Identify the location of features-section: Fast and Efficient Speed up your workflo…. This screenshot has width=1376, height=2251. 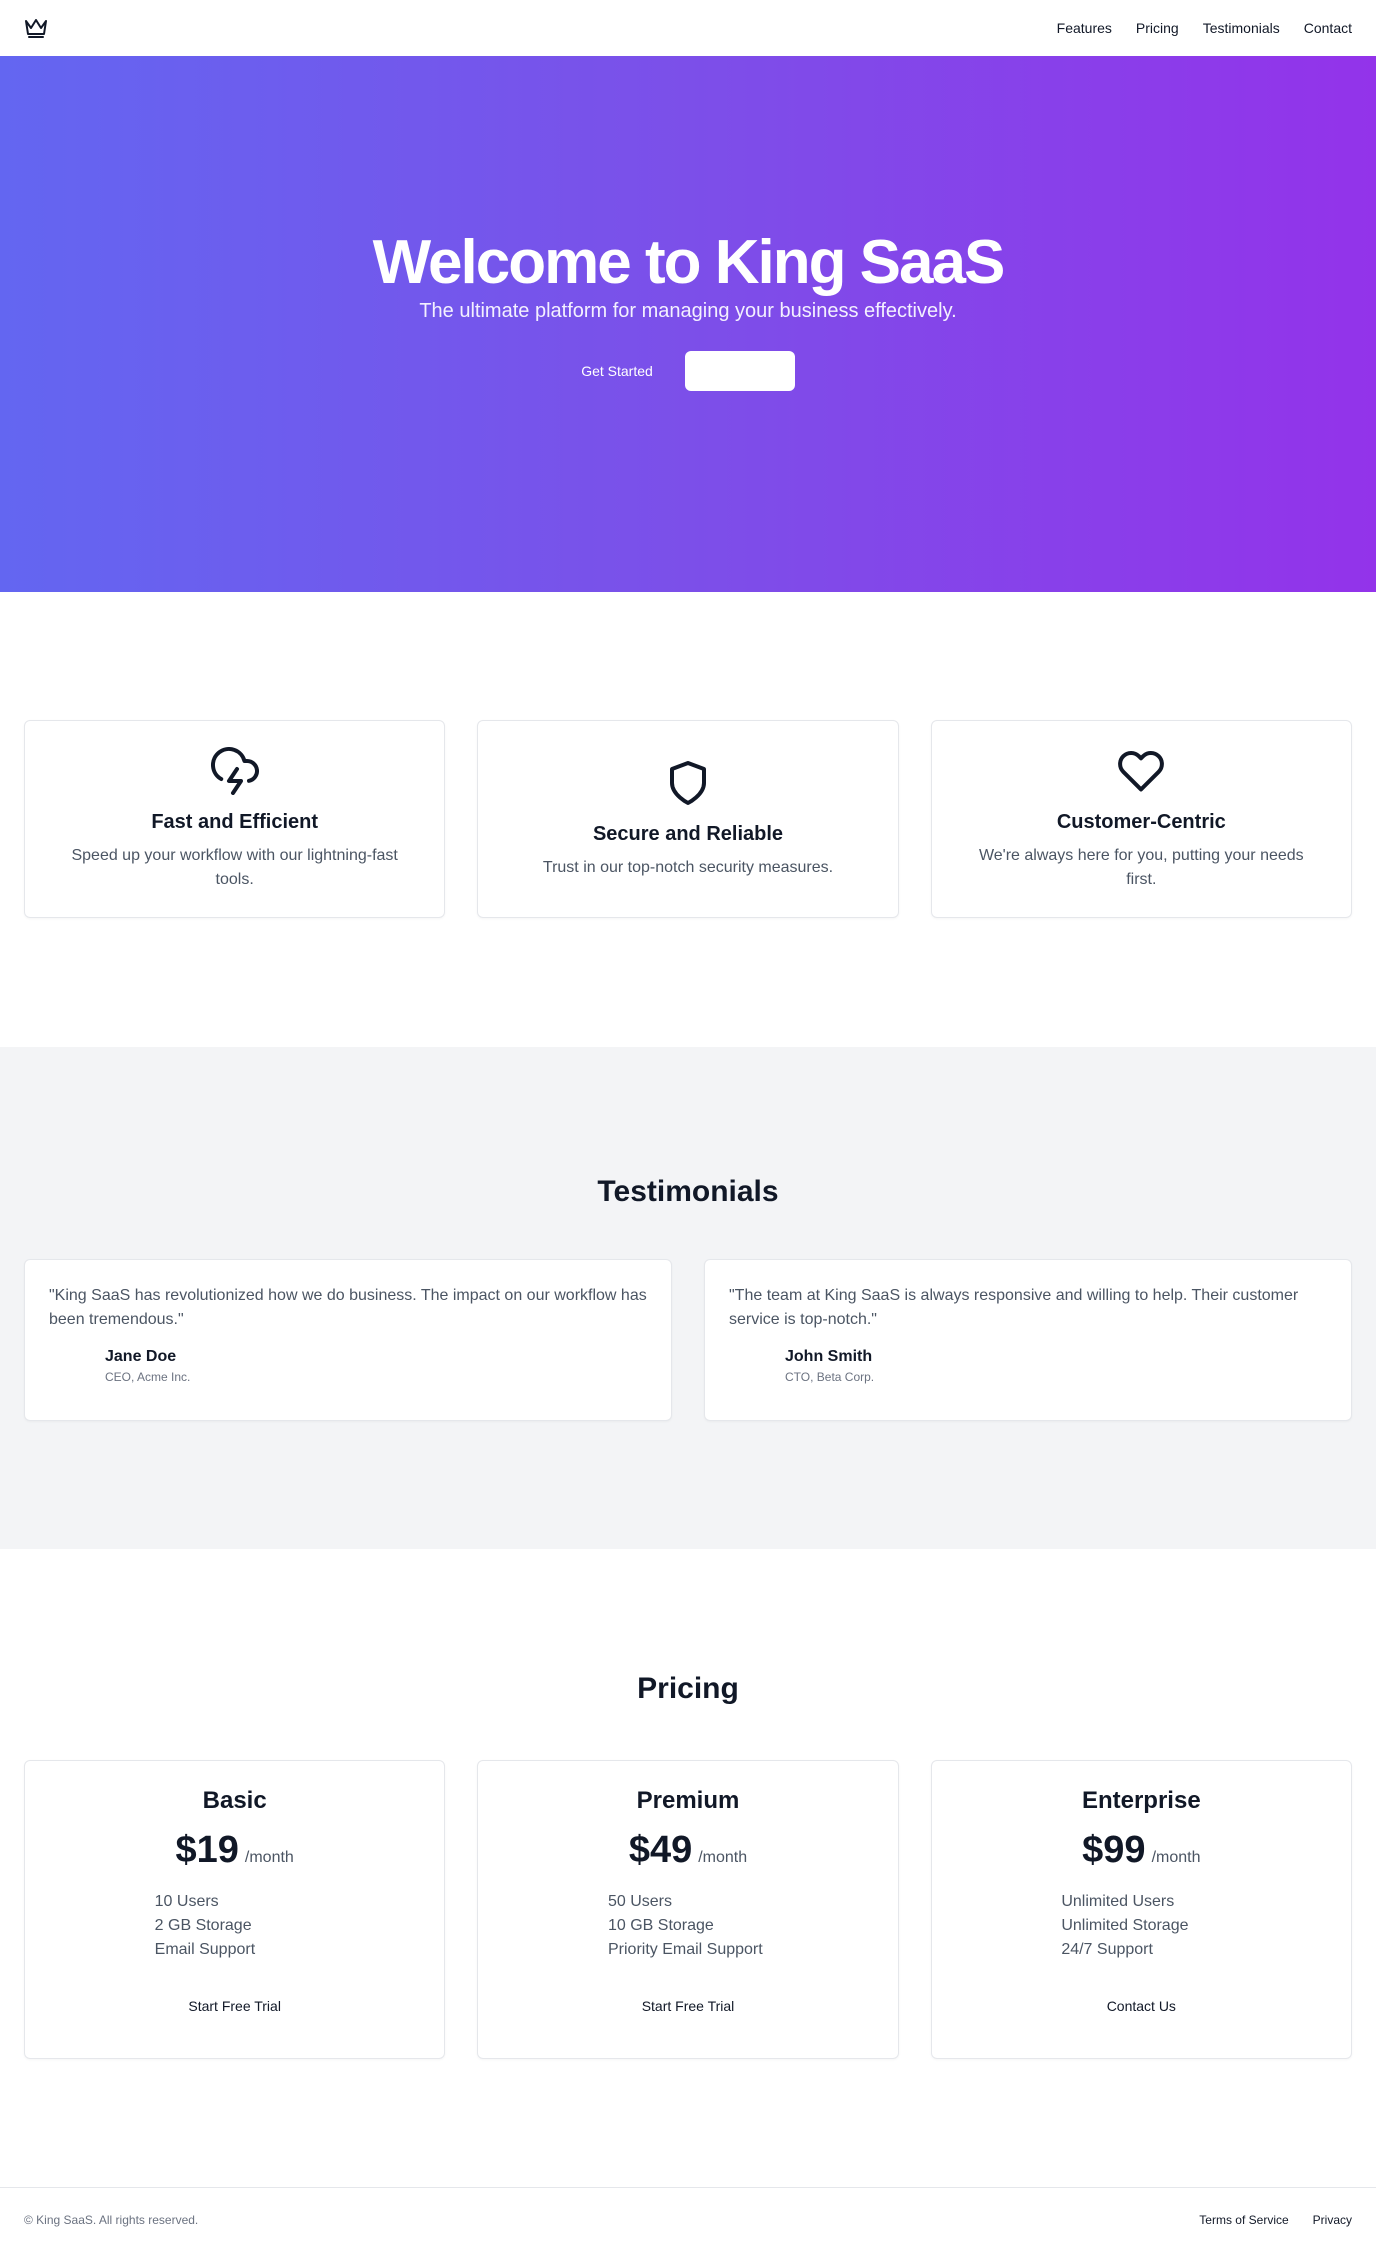
(688, 819).